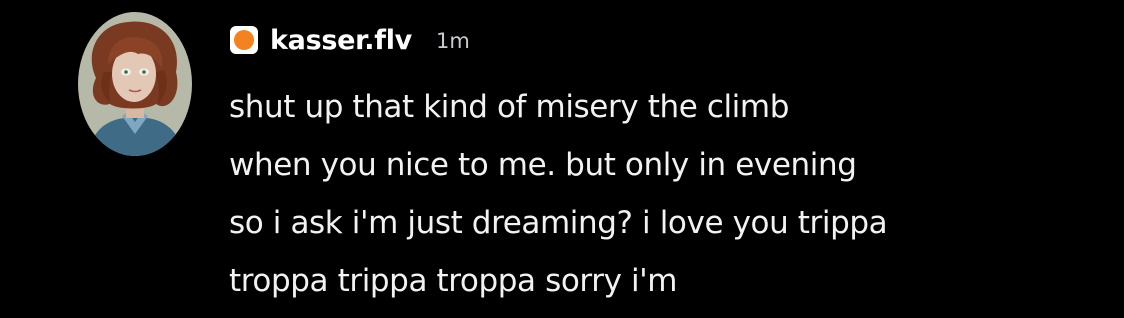 The width and height of the screenshot is (1124, 318). I want to click on orange-circle-icon, so click(244, 40).